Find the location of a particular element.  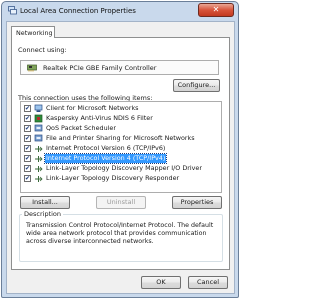

list-item: ✔ Internet Protocol Version 6 (TCP/IPv6) is located at coordinates (121, 148).